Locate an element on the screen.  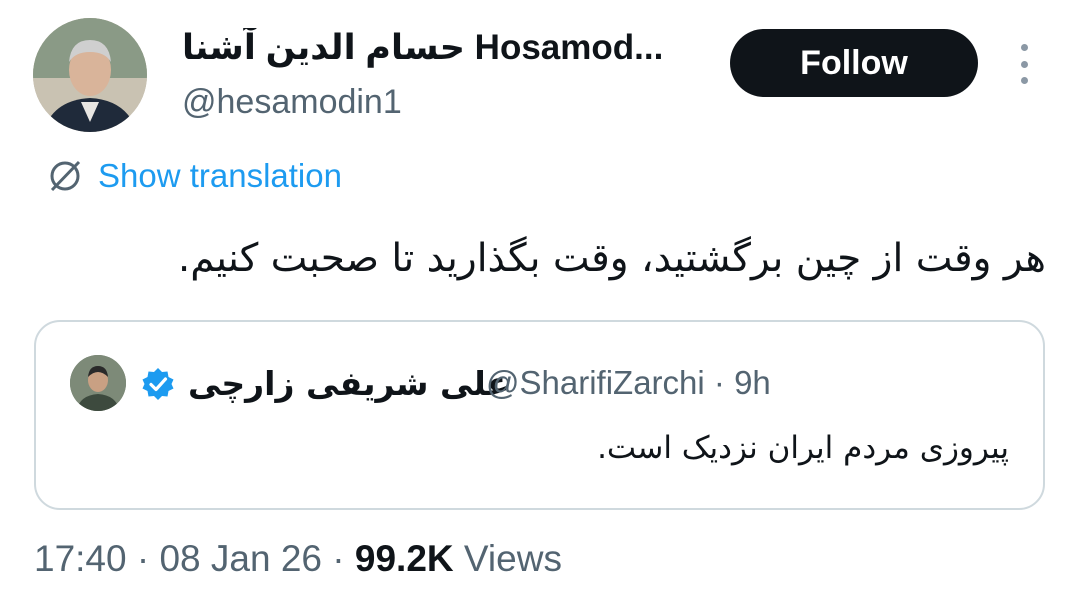
quoted-author-handle: @SharifiZarchi is located at coordinates (595, 382).